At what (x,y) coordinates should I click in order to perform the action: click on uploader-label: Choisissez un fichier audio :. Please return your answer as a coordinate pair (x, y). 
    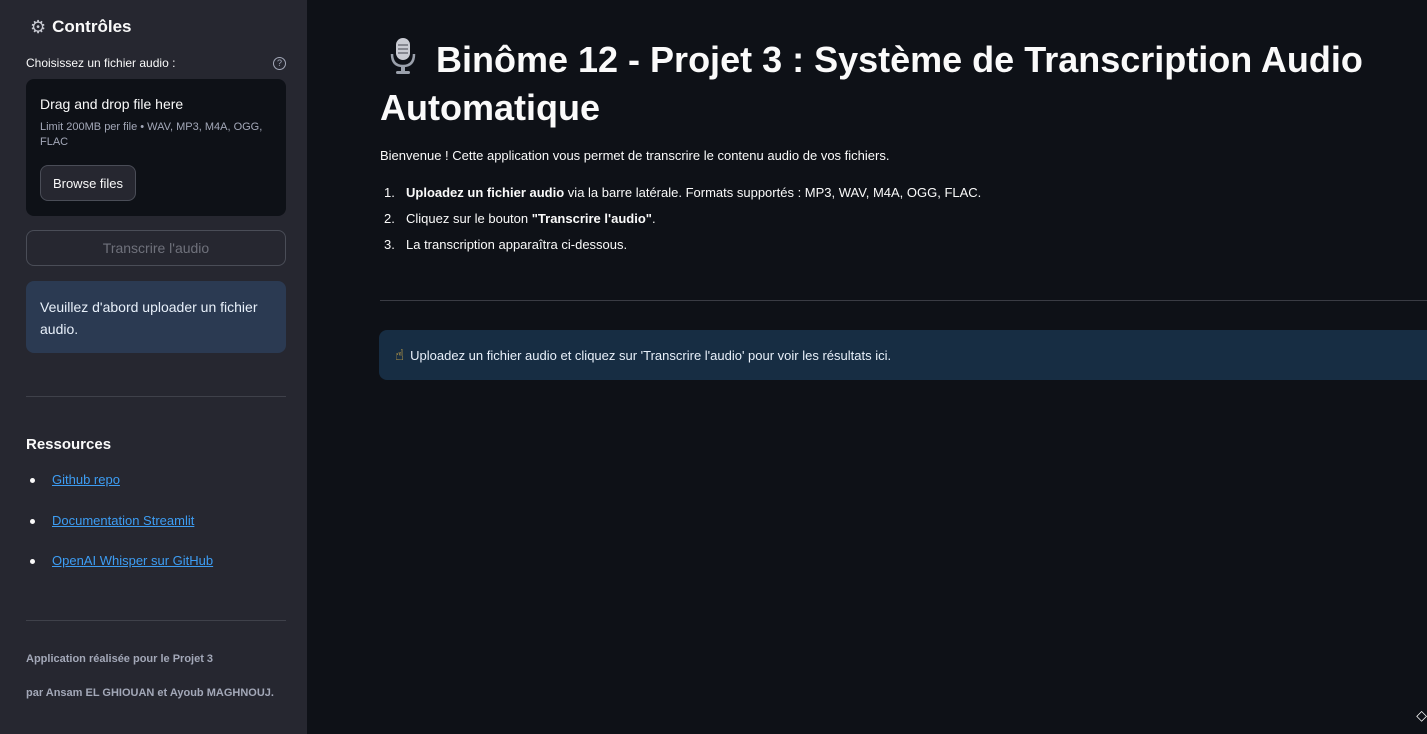
    Looking at the image, I should click on (101, 63).